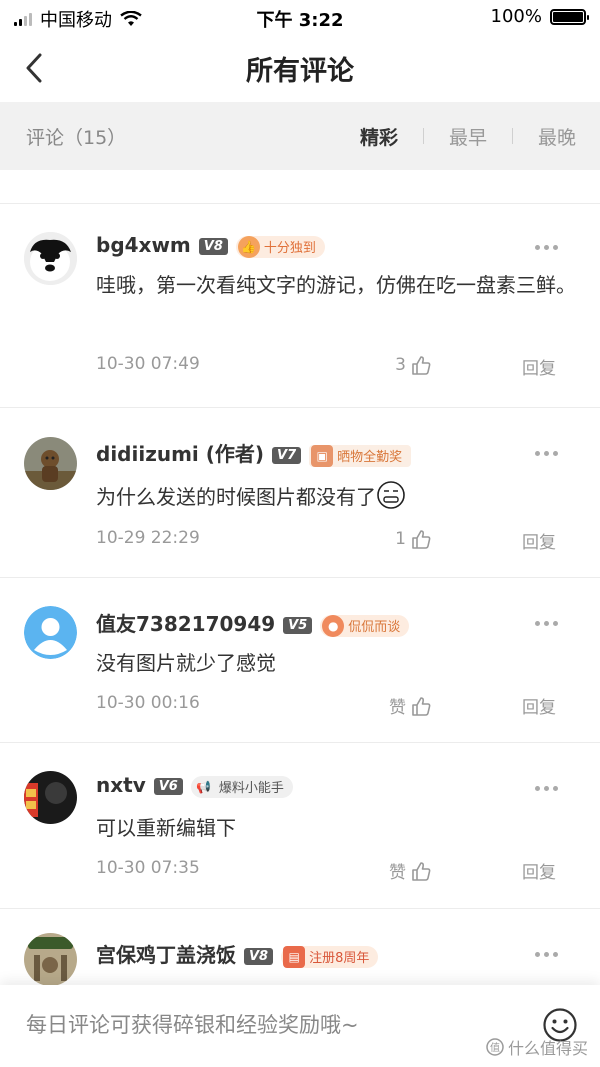 This screenshot has width=600, height=1067. What do you see at coordinates (537, 1047) in the screenshot?
I see `watermark: 值 什么值得买` at bounding box center [537, 1047].